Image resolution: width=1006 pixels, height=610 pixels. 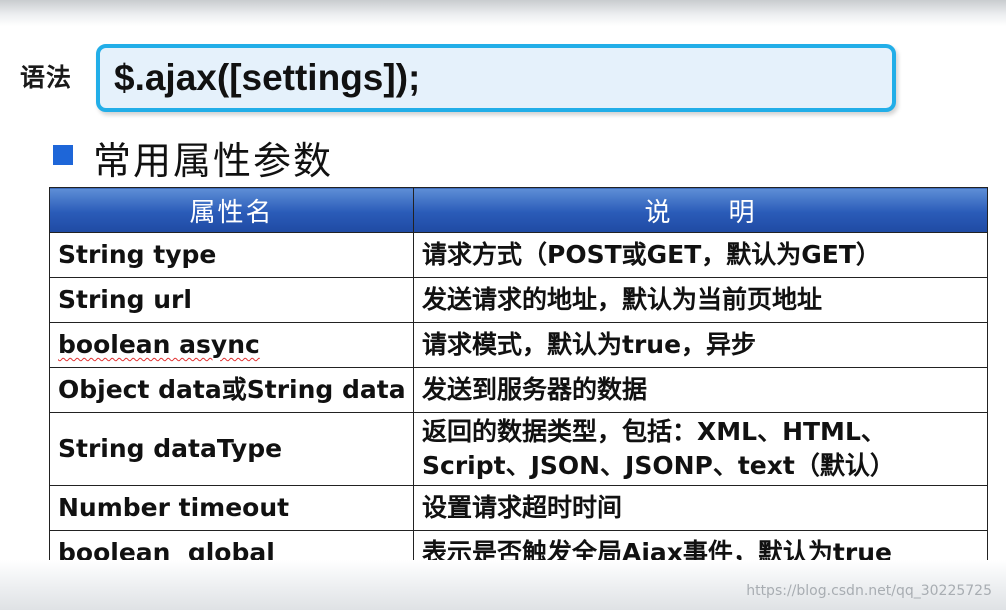 What do you see at coordinates (700, 390) in the screenshot?
I see `property-description-cell: 发送到服务器的数据` at bounding box center [700, 390].